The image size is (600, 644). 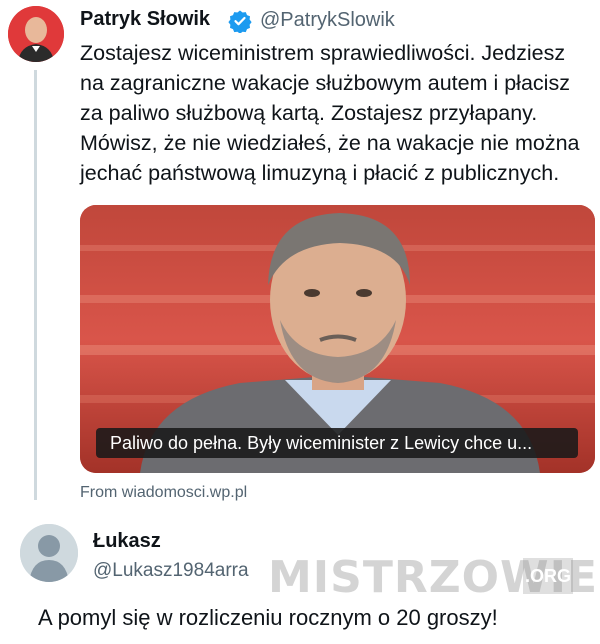 I want to click on author-handle: @PatrykSlowik, so click(x=327, y=20).